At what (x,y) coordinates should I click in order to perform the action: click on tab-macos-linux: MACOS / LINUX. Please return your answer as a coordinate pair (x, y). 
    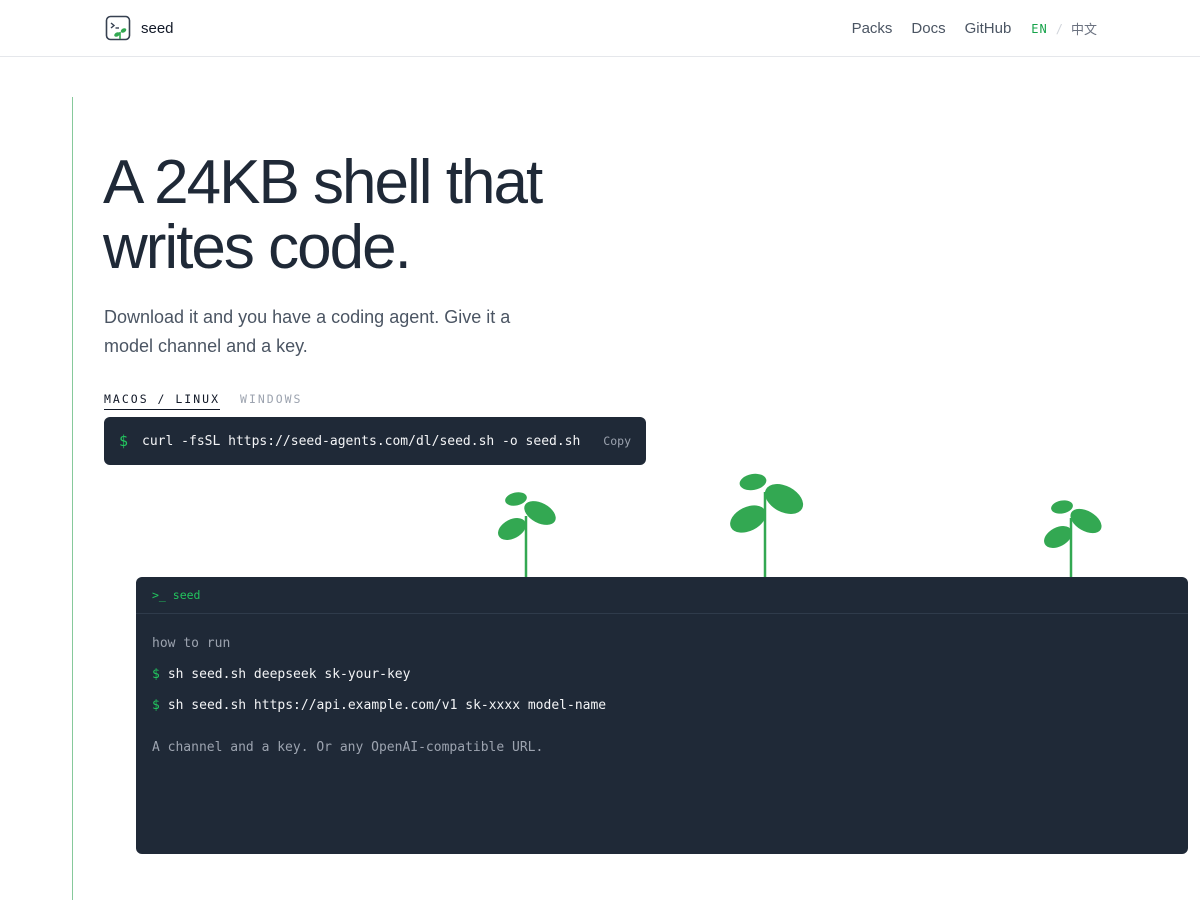
    Looking at the image, I should click on (162, 401).